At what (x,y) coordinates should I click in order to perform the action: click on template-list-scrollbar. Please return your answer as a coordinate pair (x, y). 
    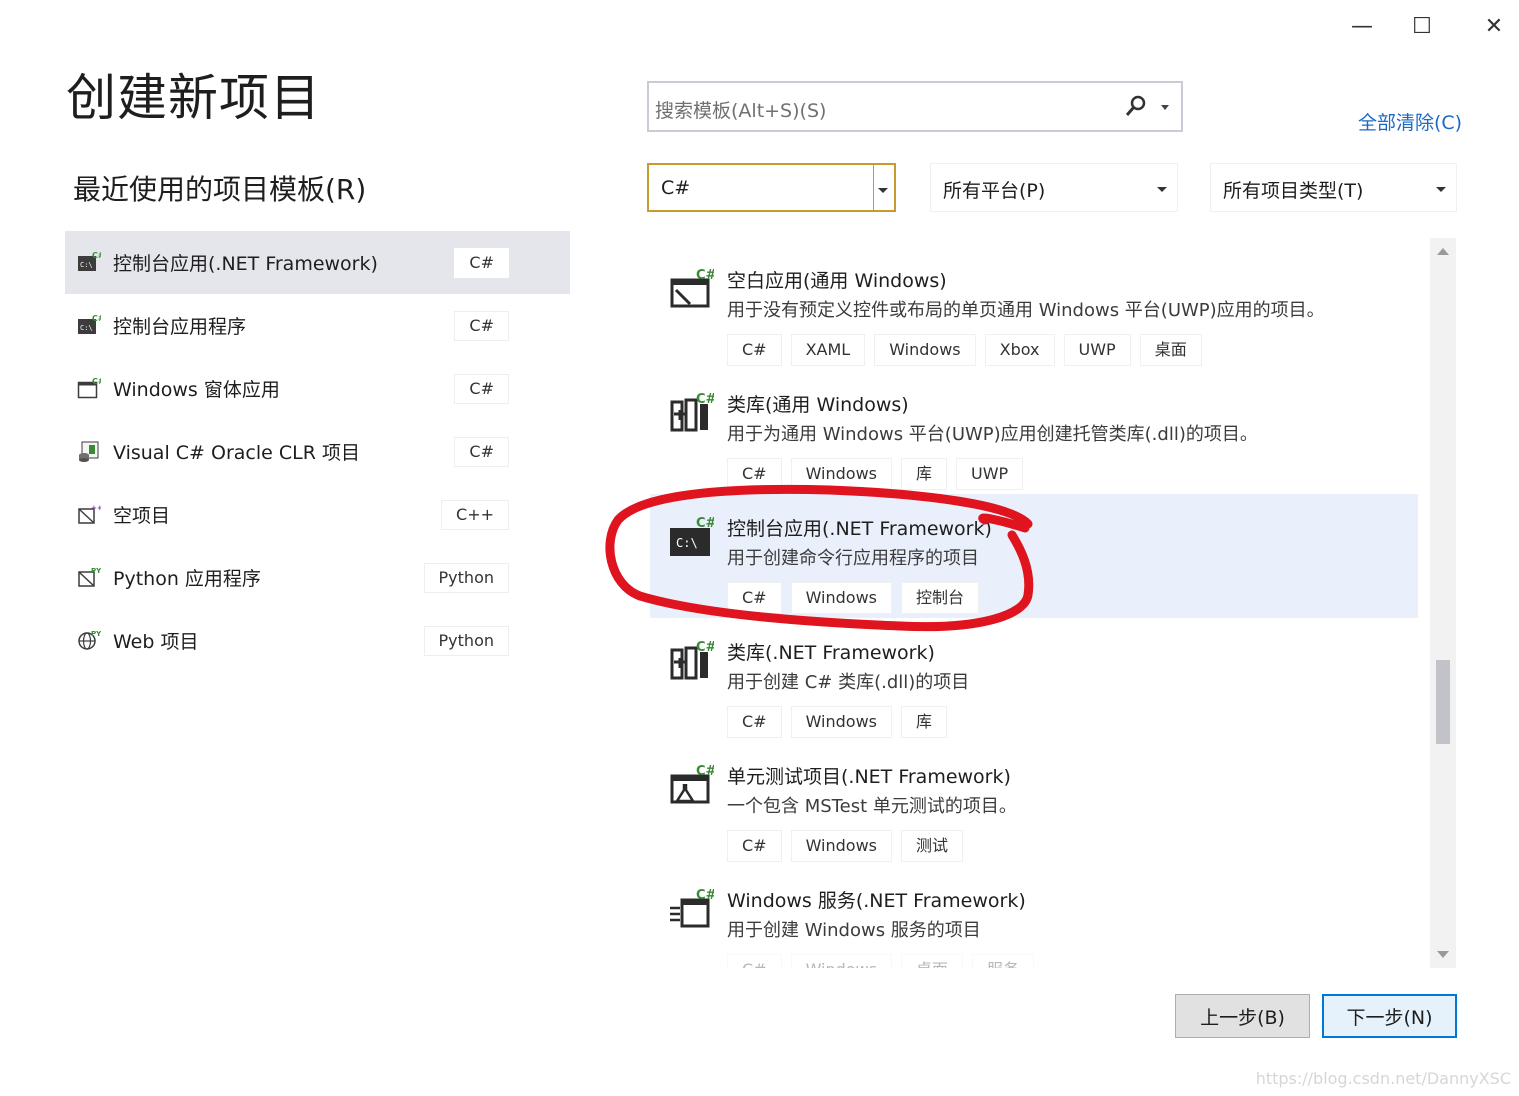
    Looking at the image, I should click on (1443, 603).